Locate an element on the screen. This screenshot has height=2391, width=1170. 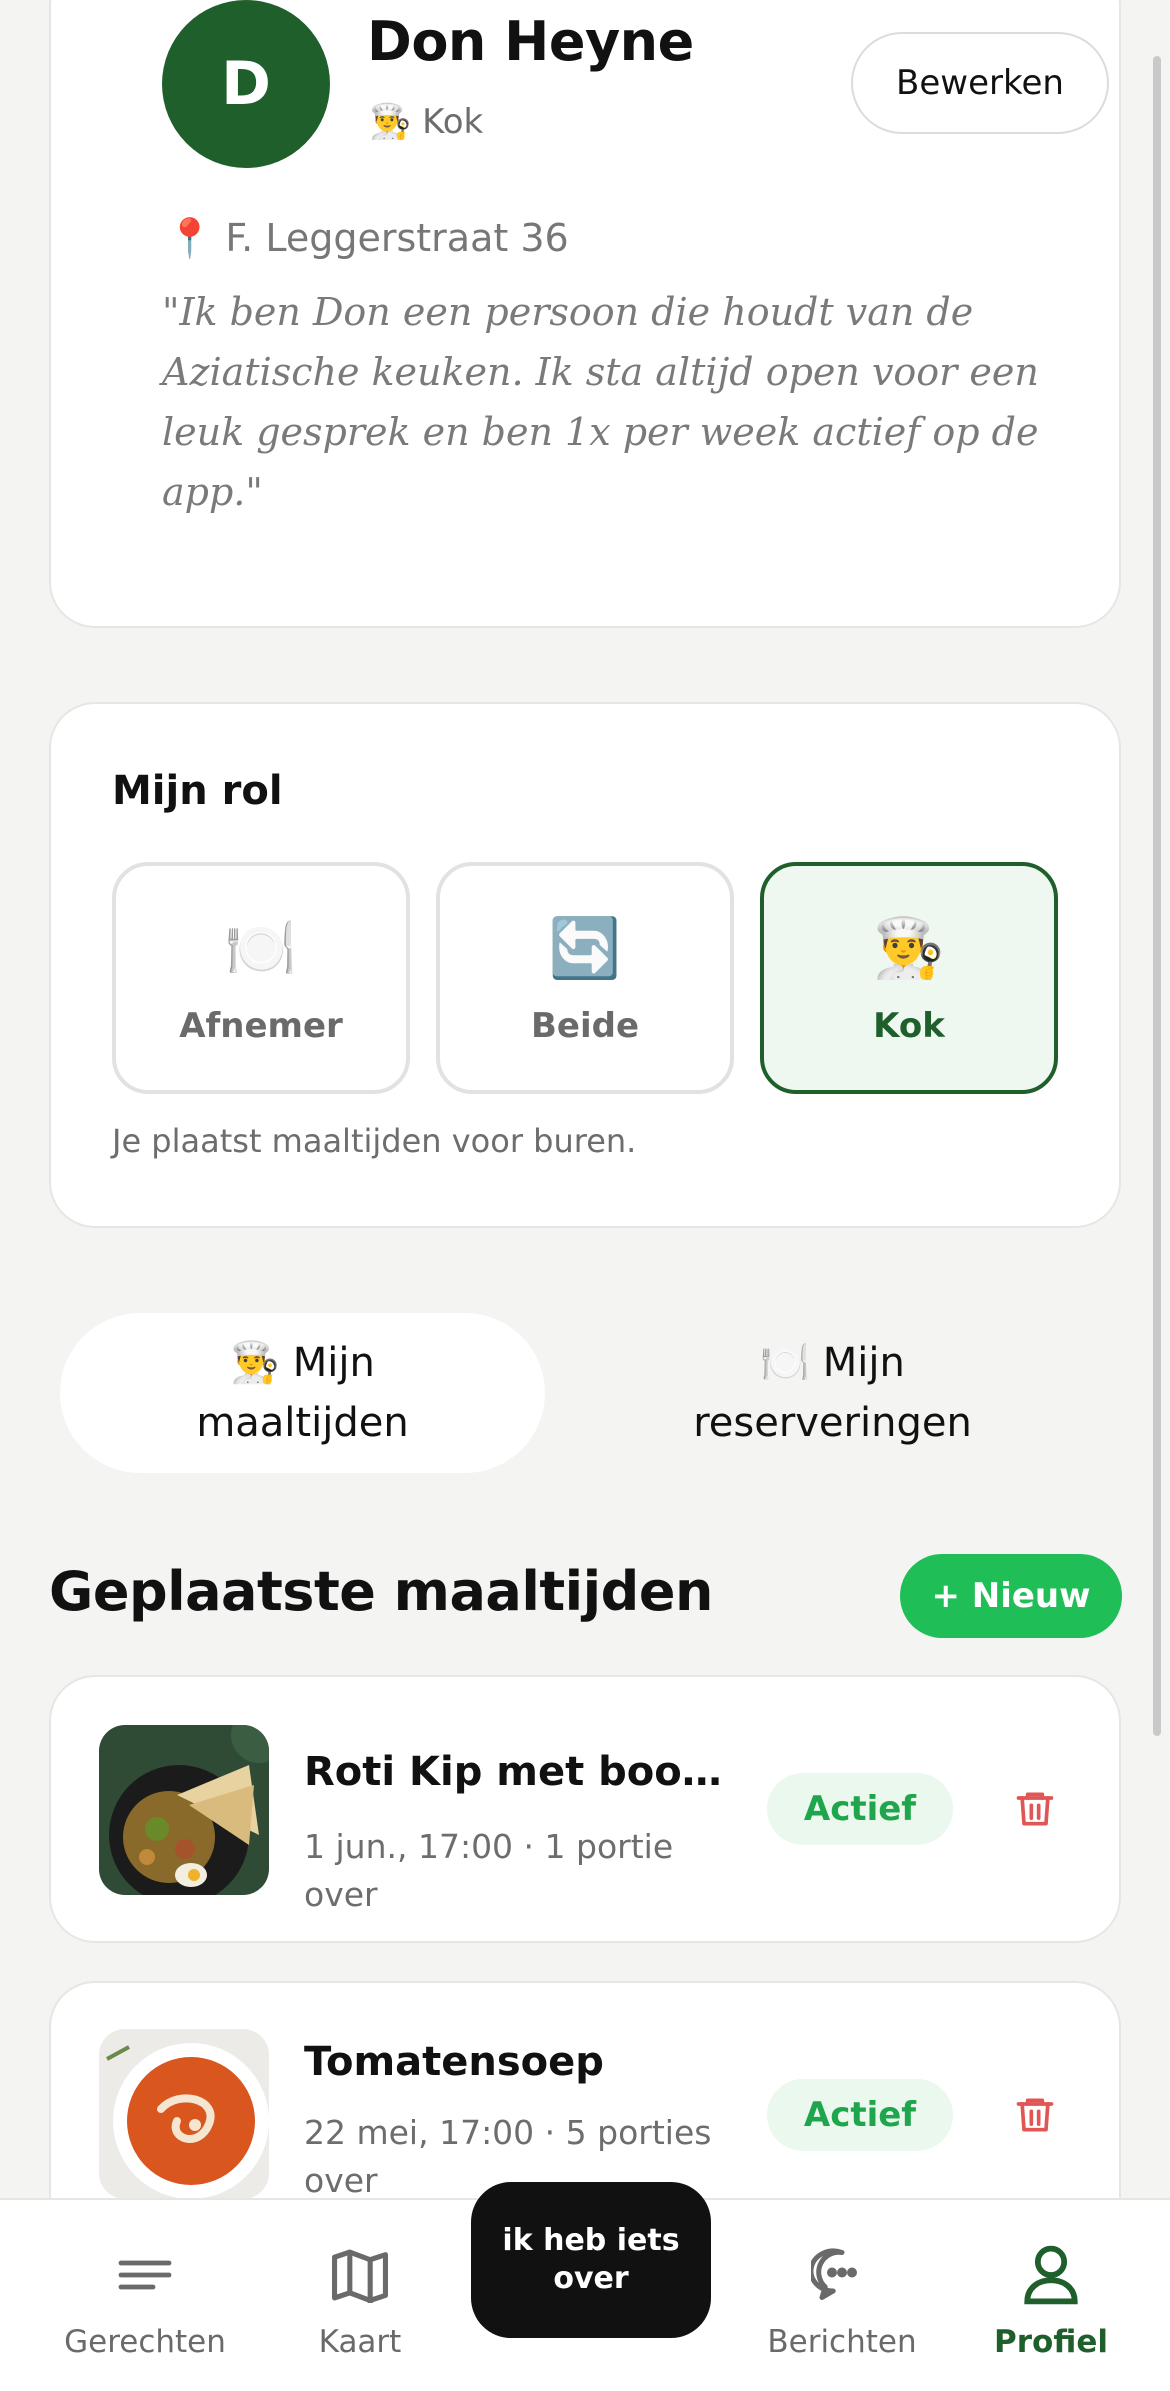
meal-meta: 1 jun., 17:00 · 1 portie over is located at coordinates (489, 1870).